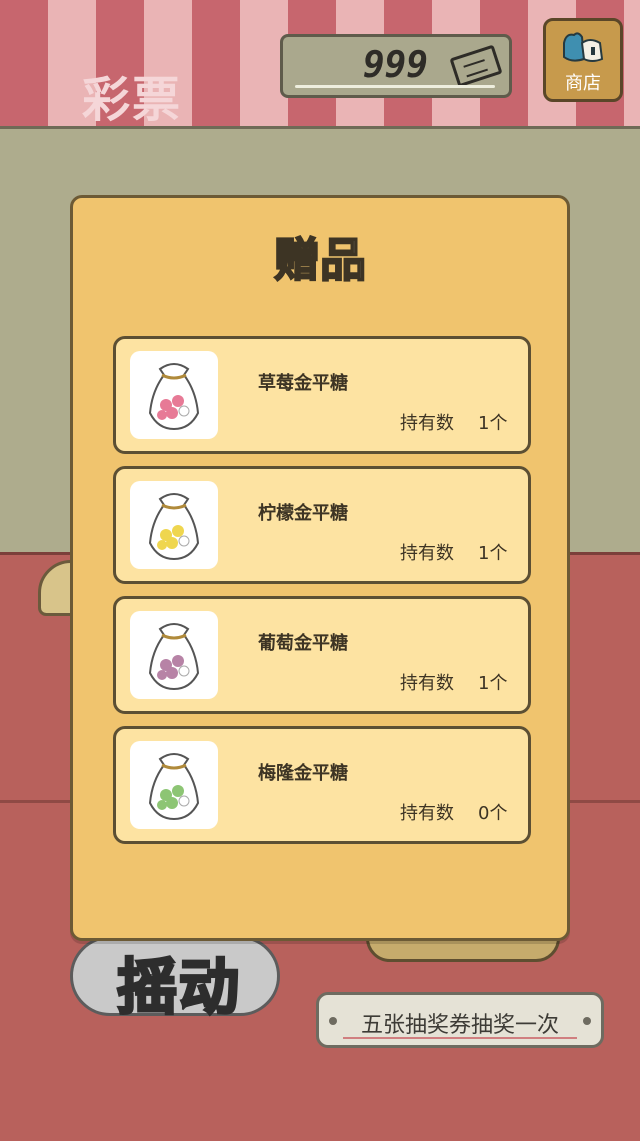  What do you see at coordinates (132, 100) in the screenshot?
I see `page-title: 彩票` at bounding box center [132, 100].